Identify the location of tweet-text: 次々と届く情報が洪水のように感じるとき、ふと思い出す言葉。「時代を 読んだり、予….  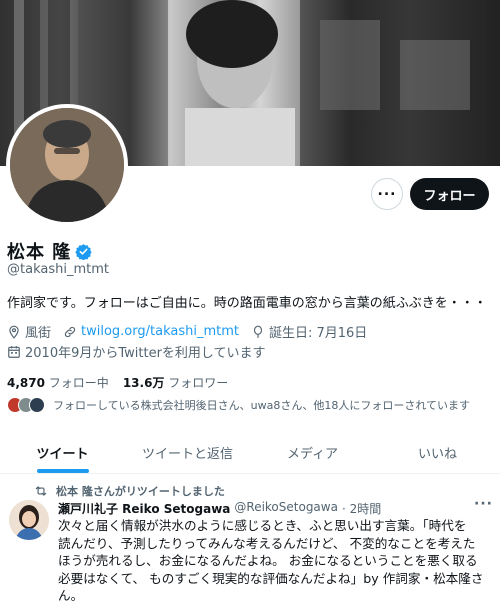
(276, 559).